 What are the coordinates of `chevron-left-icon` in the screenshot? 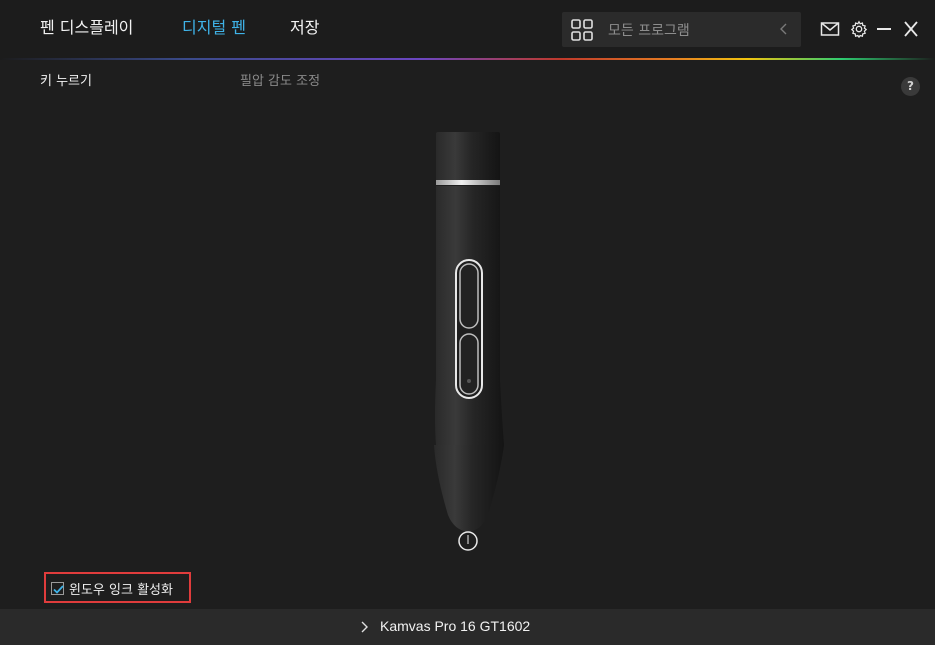 It's located at (784, 29).